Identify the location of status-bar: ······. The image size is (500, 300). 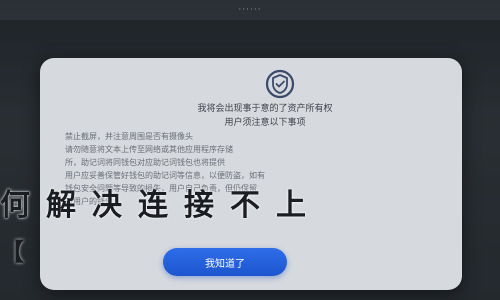
(250, 10).